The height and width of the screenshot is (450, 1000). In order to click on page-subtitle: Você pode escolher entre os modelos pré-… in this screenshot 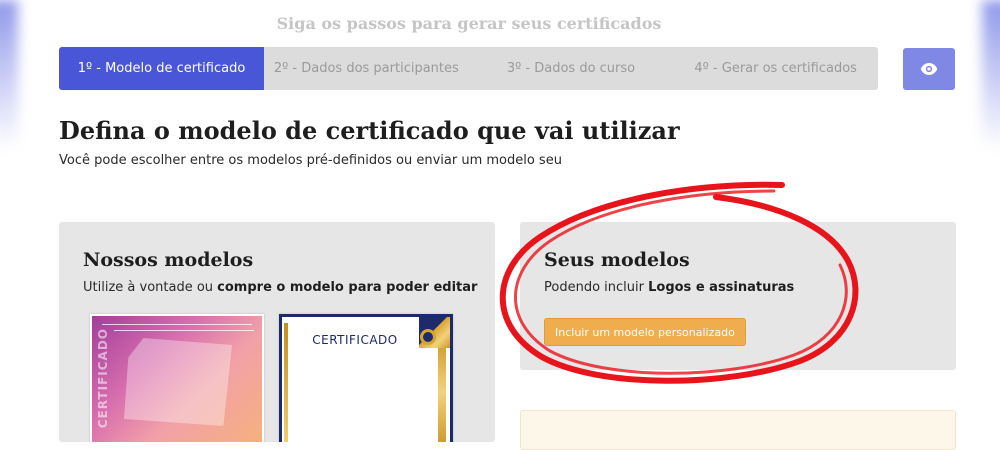, I will do `click(310, 160)`.